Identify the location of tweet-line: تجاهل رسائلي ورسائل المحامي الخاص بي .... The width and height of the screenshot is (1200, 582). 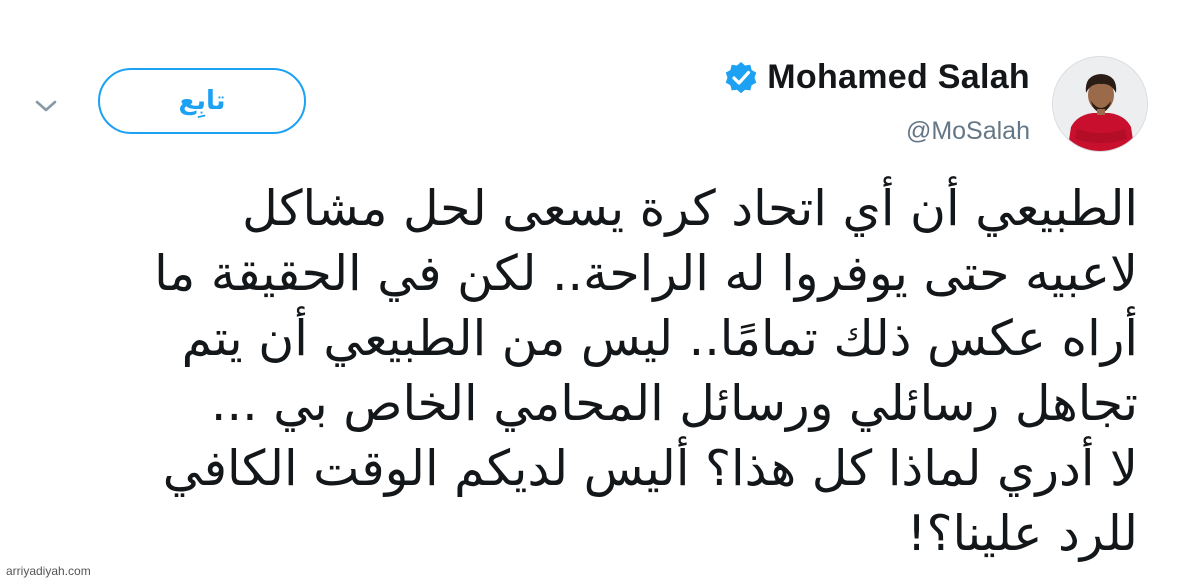
(674, 403).